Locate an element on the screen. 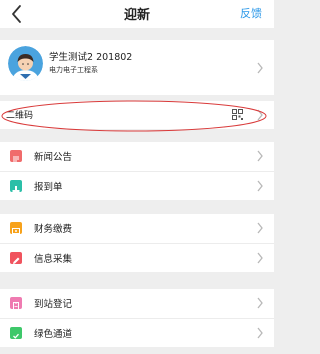 This screenshot has width=320, height=354. profile-card: 学生测试2 201802 电力电子工程系 is located at coordinates (137, 67).